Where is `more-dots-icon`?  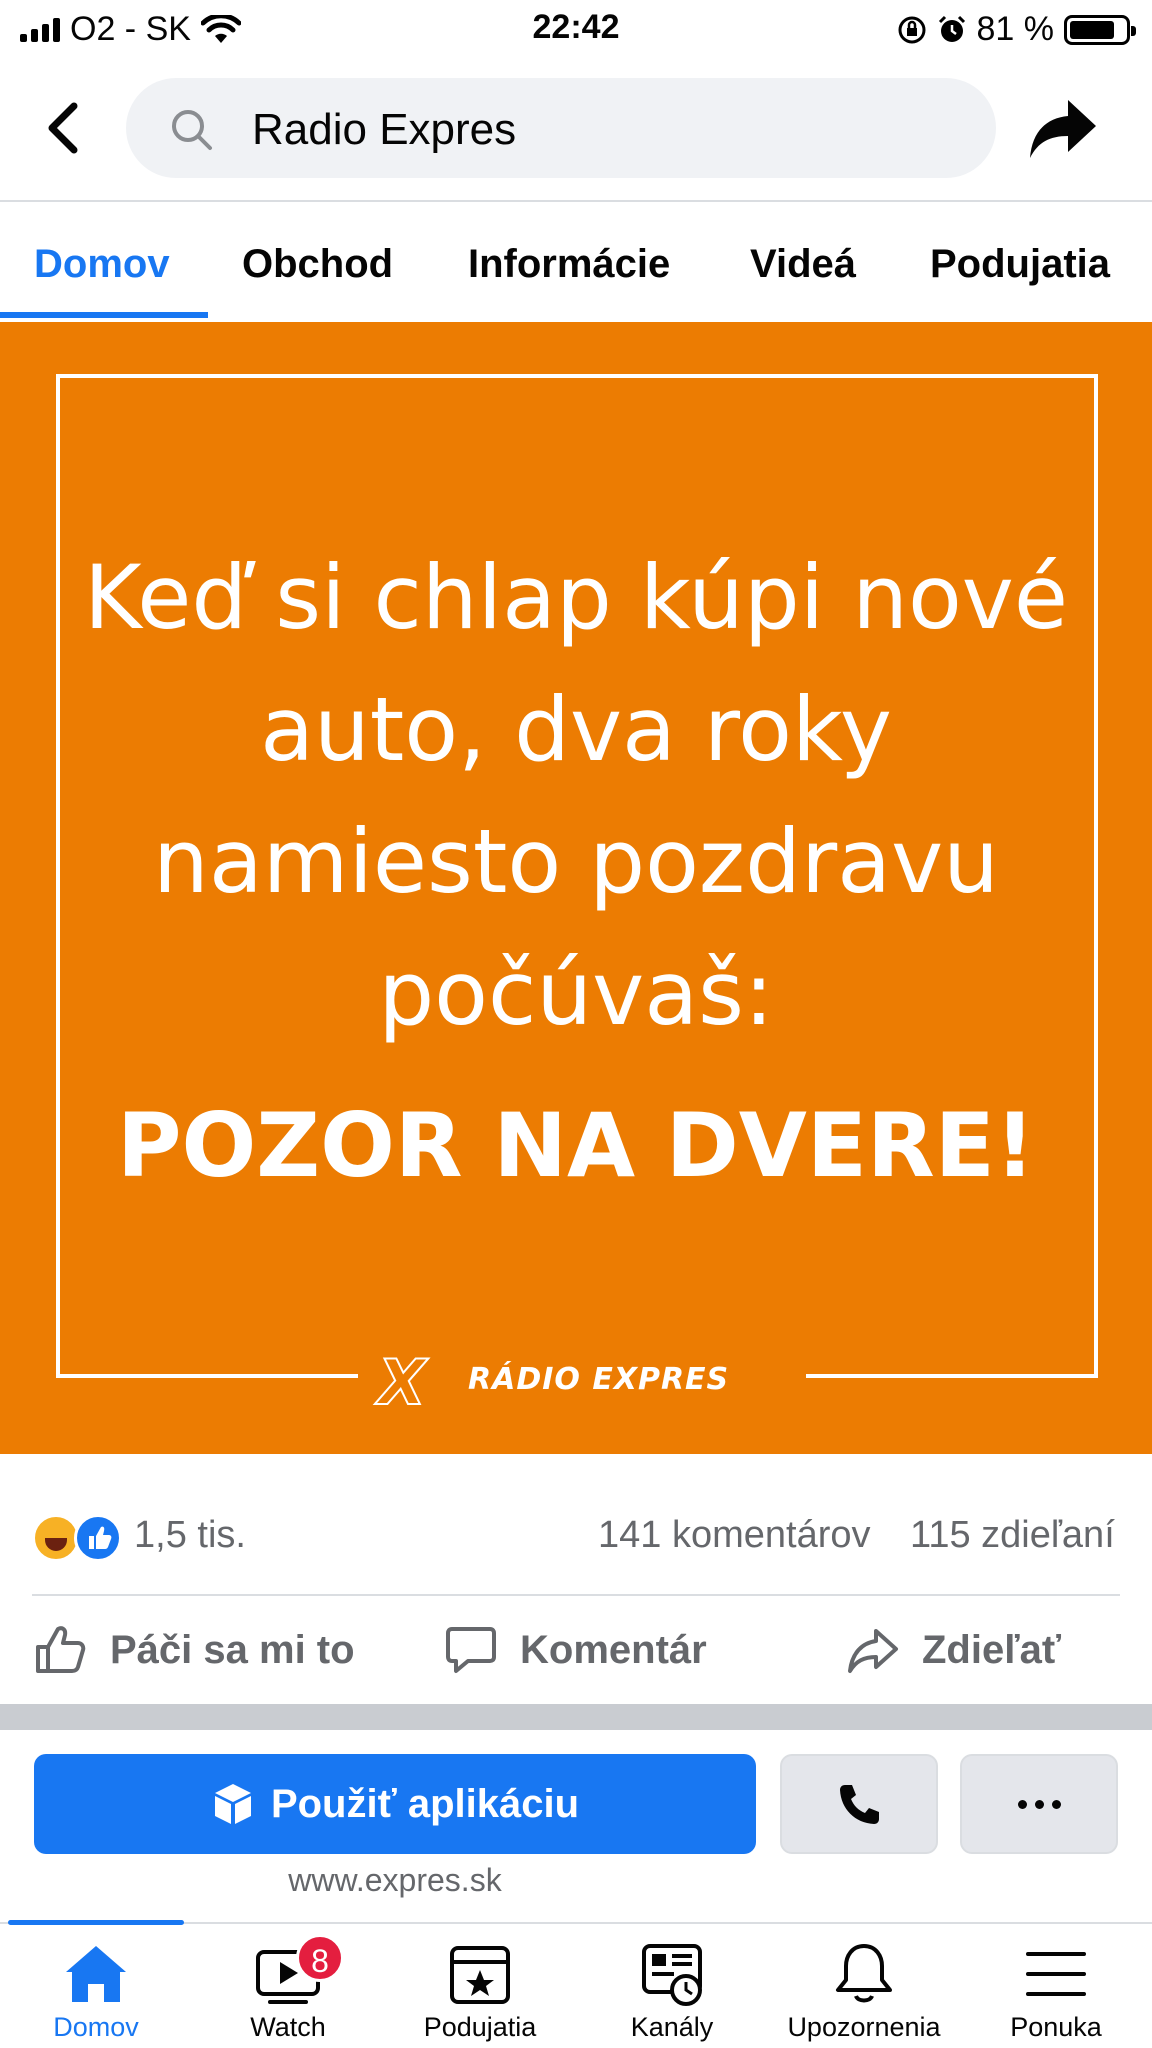
more-dots-icon is located at coordinates (1039, 1804).